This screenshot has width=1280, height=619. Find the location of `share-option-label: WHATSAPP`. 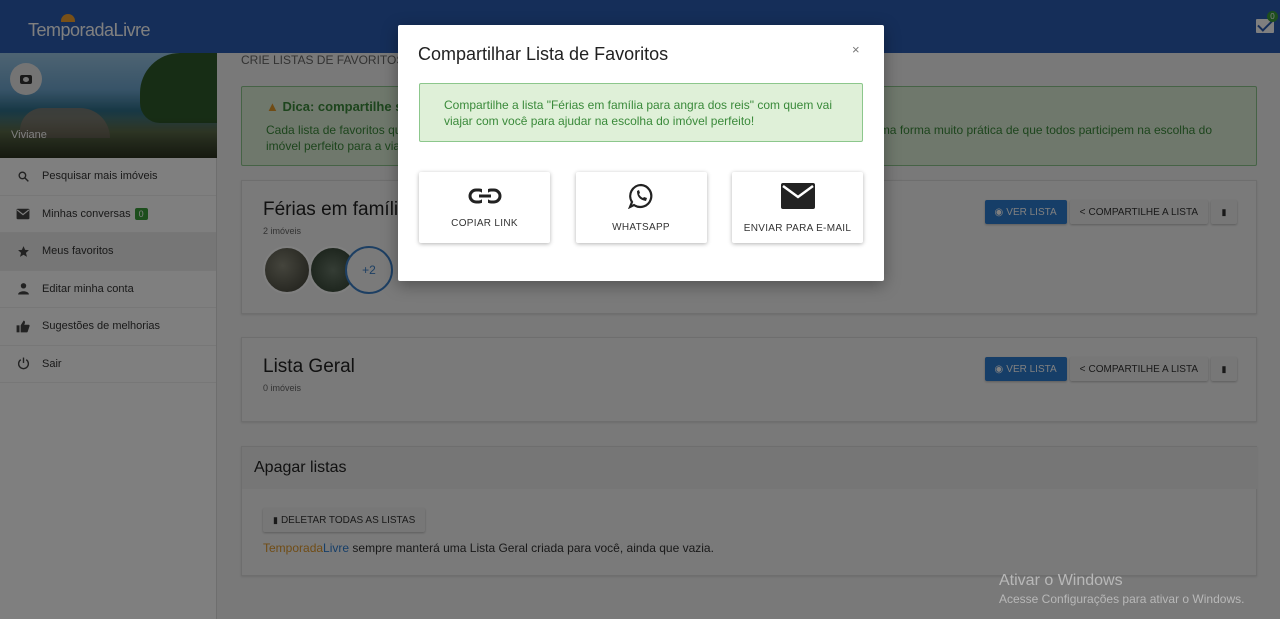

share-option-label: WHATSAPP is located at coordinates (641, 227).